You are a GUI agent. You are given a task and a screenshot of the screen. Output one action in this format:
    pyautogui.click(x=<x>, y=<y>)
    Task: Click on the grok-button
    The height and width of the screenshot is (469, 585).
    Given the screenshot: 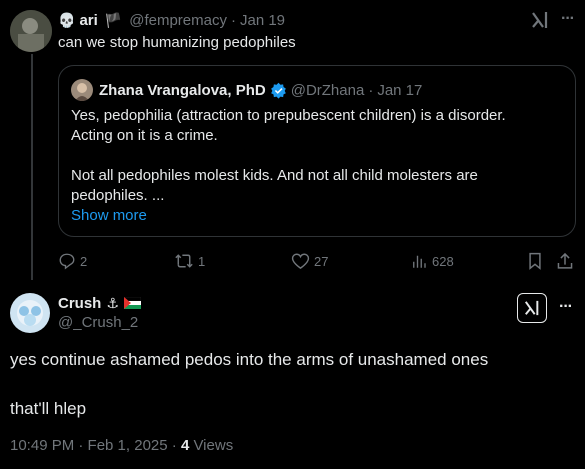 What is the action you would take?
    pyautogui.click(x=532, y=308)
    